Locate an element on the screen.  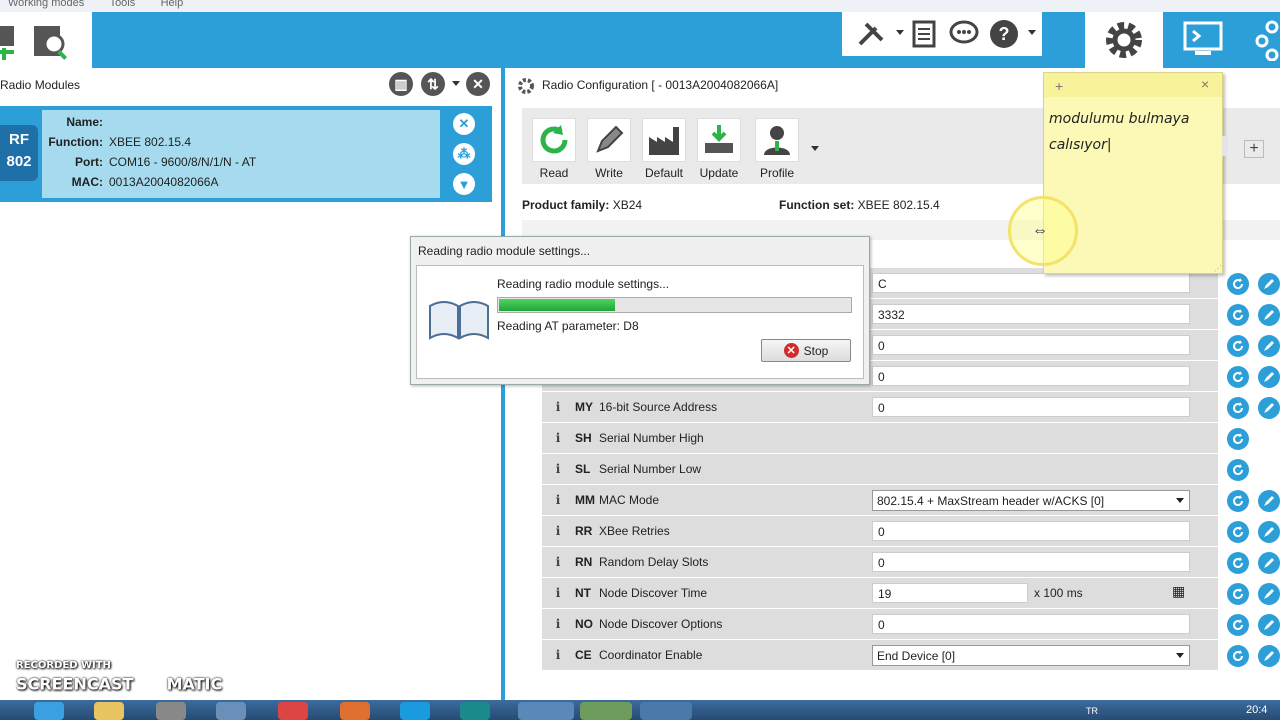
network-mode-tab is located at coordinates (1266, 39).